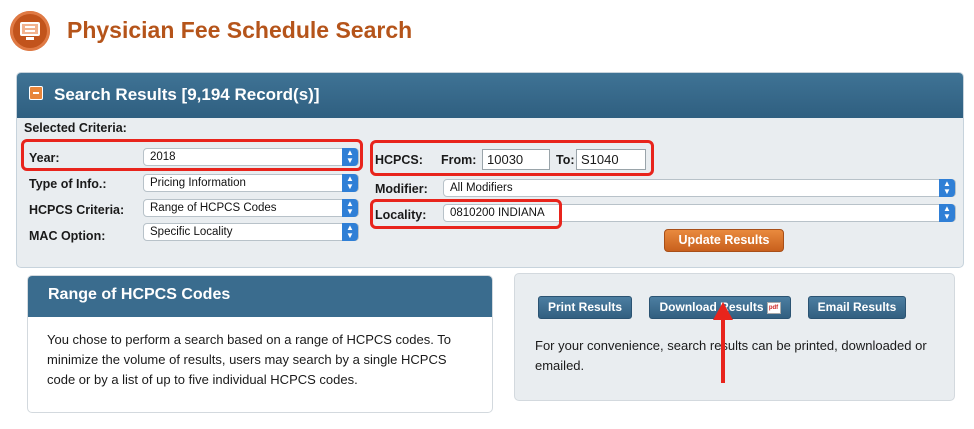 This screenshot has width=974, height=429. I want to click on selected-criteria-label: Selected Criteria:, so click(75, 128).